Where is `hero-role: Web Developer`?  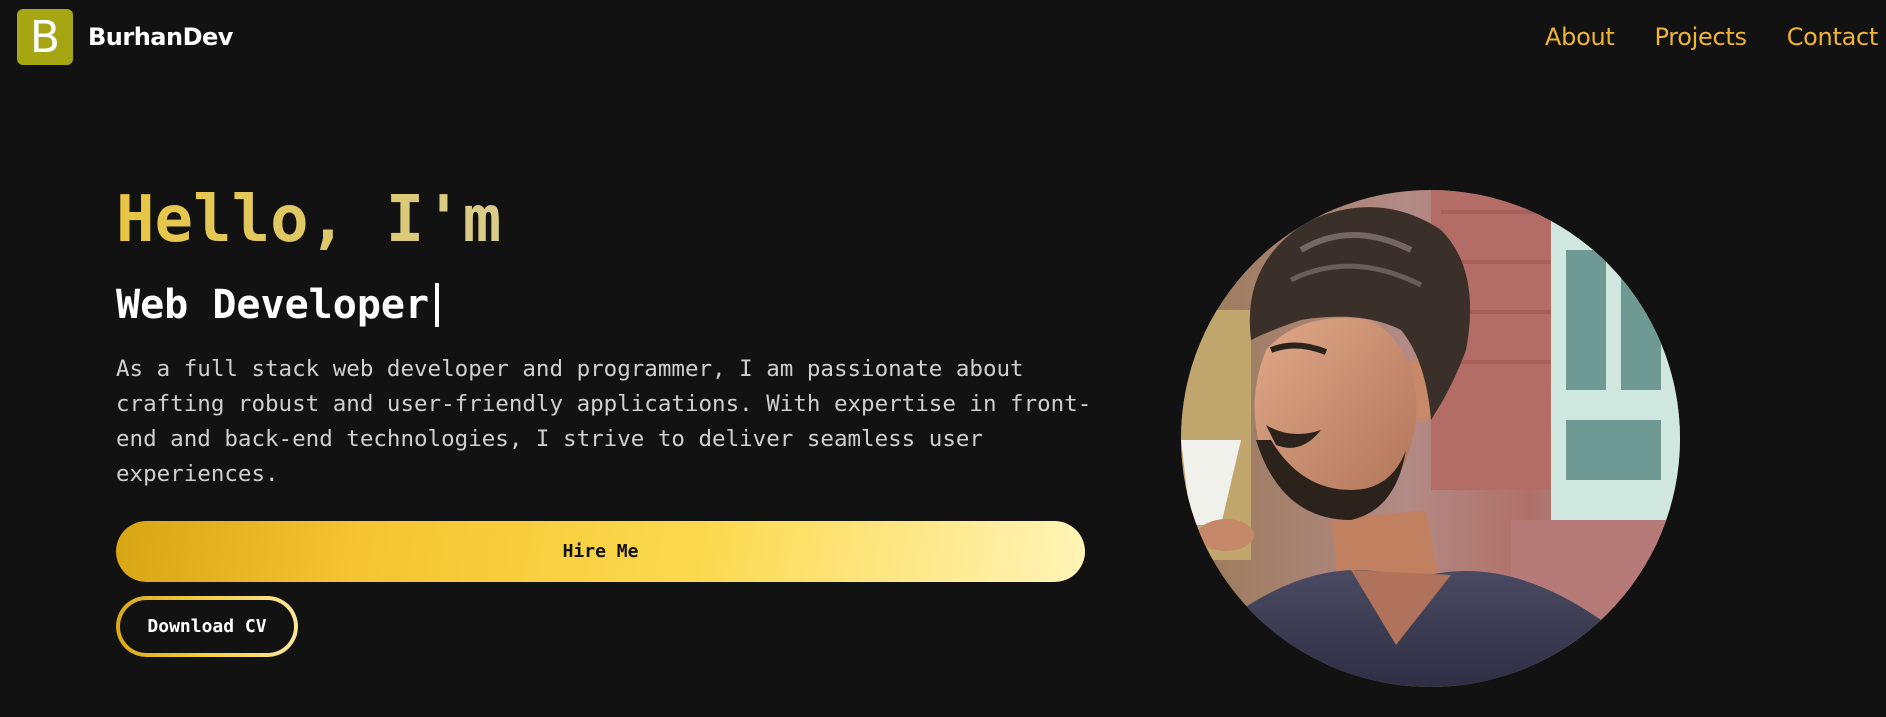 hero-role: Web Developer is located at coordinates (278, 305).